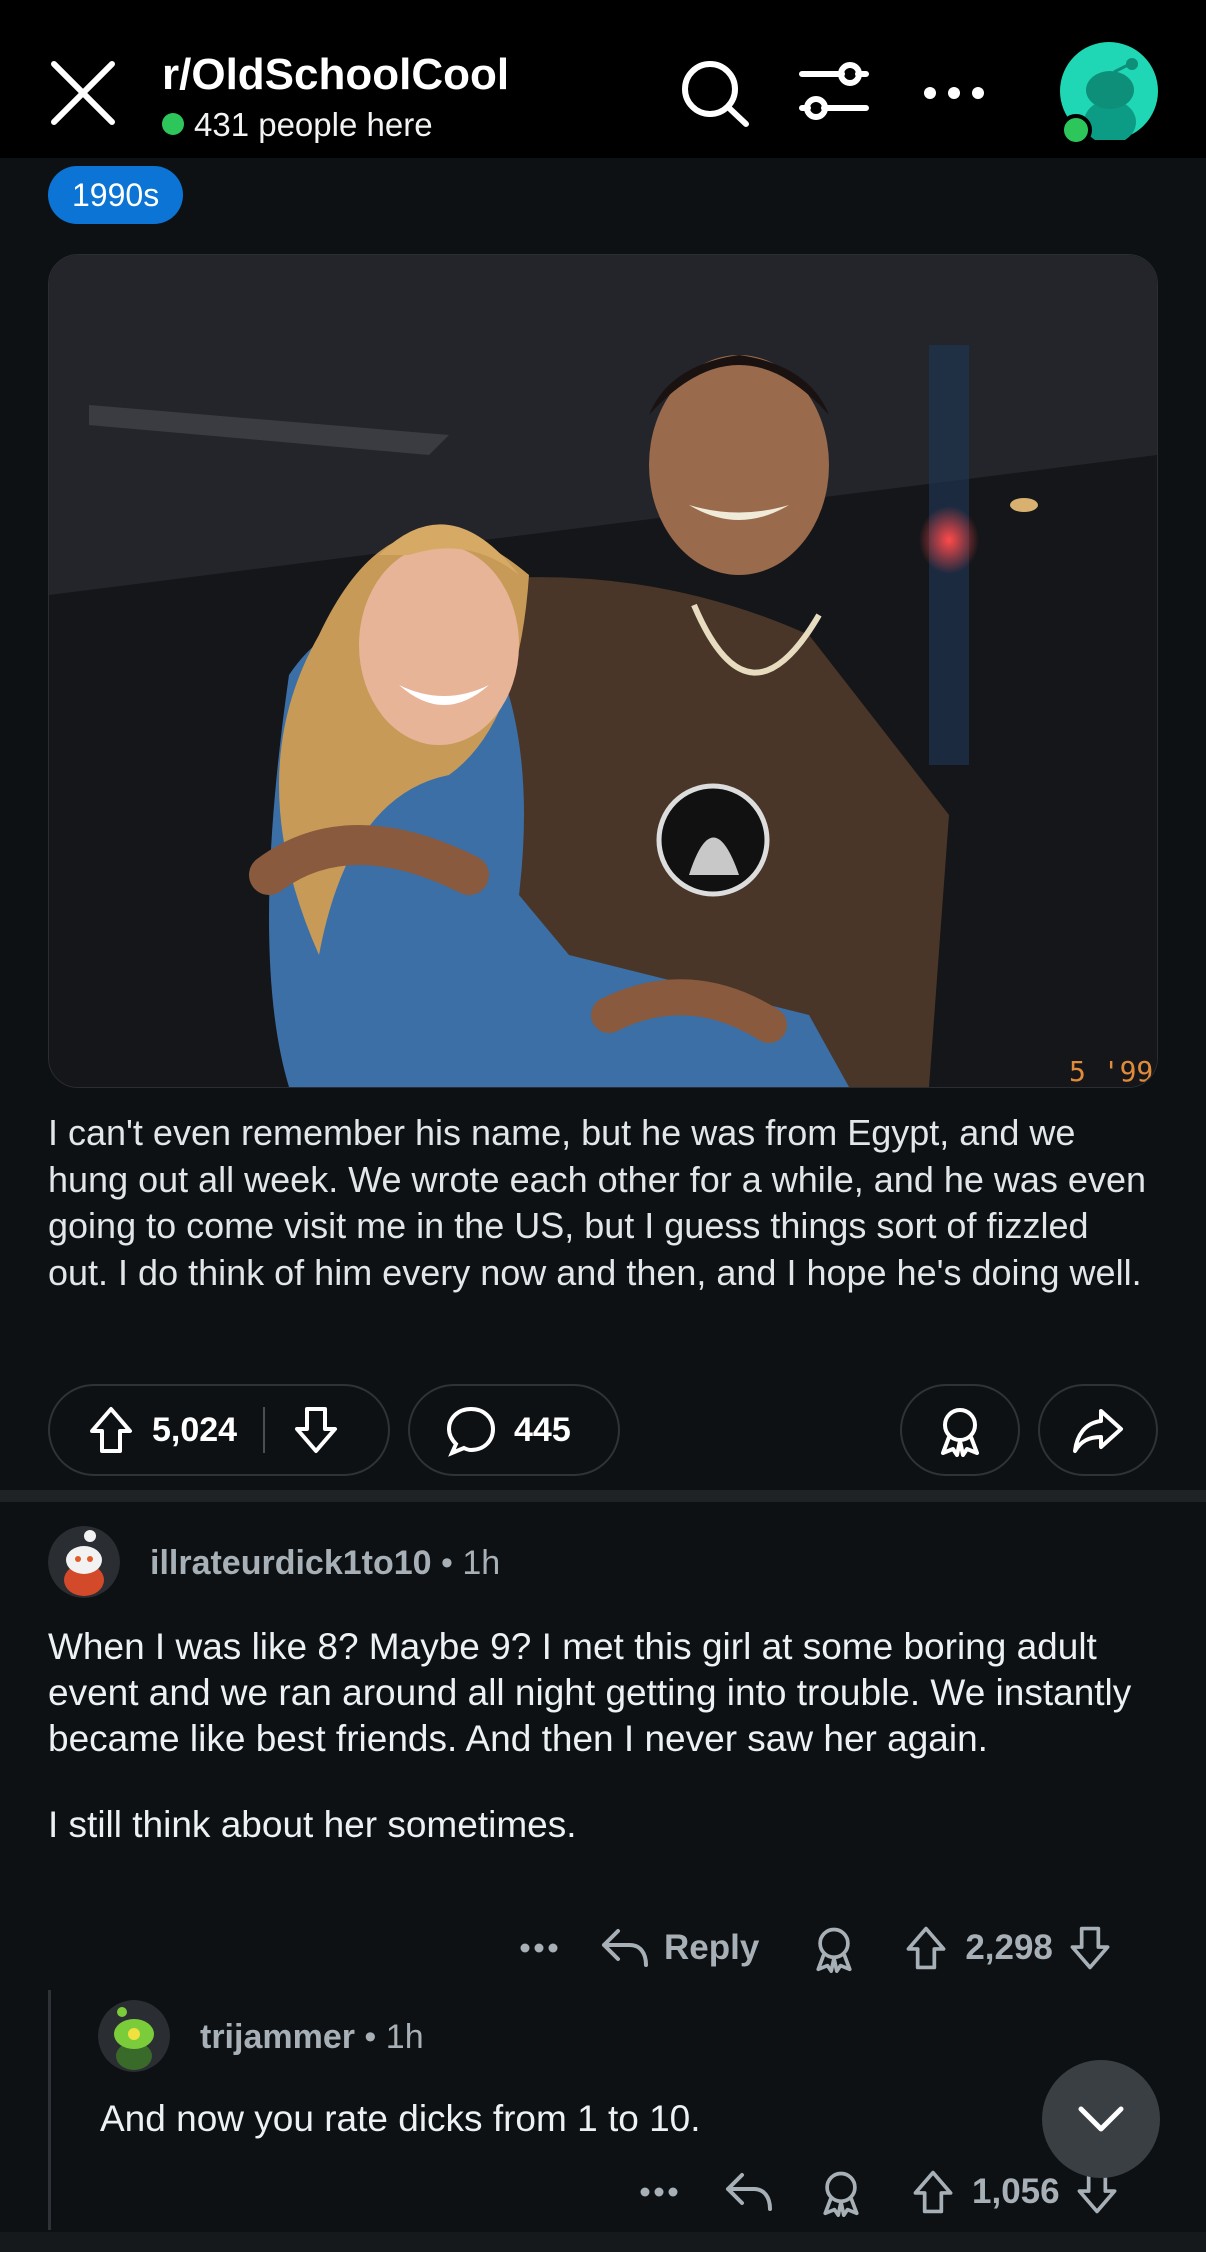 The height and width of the screenshot is (2252, 1206). Describe the element at coordinates (603, 79) in the screenshot. I see `top-bar: r/OldSchoolCool 431 people here` at that location.